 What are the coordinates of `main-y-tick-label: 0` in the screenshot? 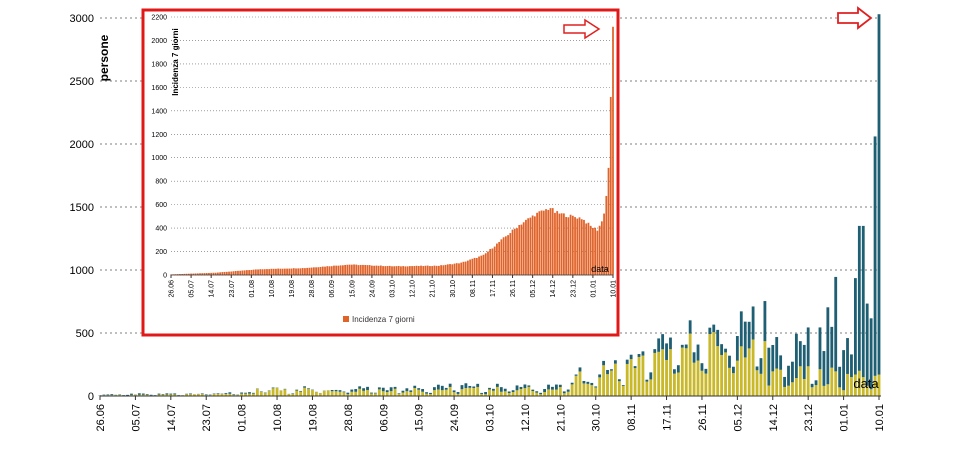 It's located at (91, 397).